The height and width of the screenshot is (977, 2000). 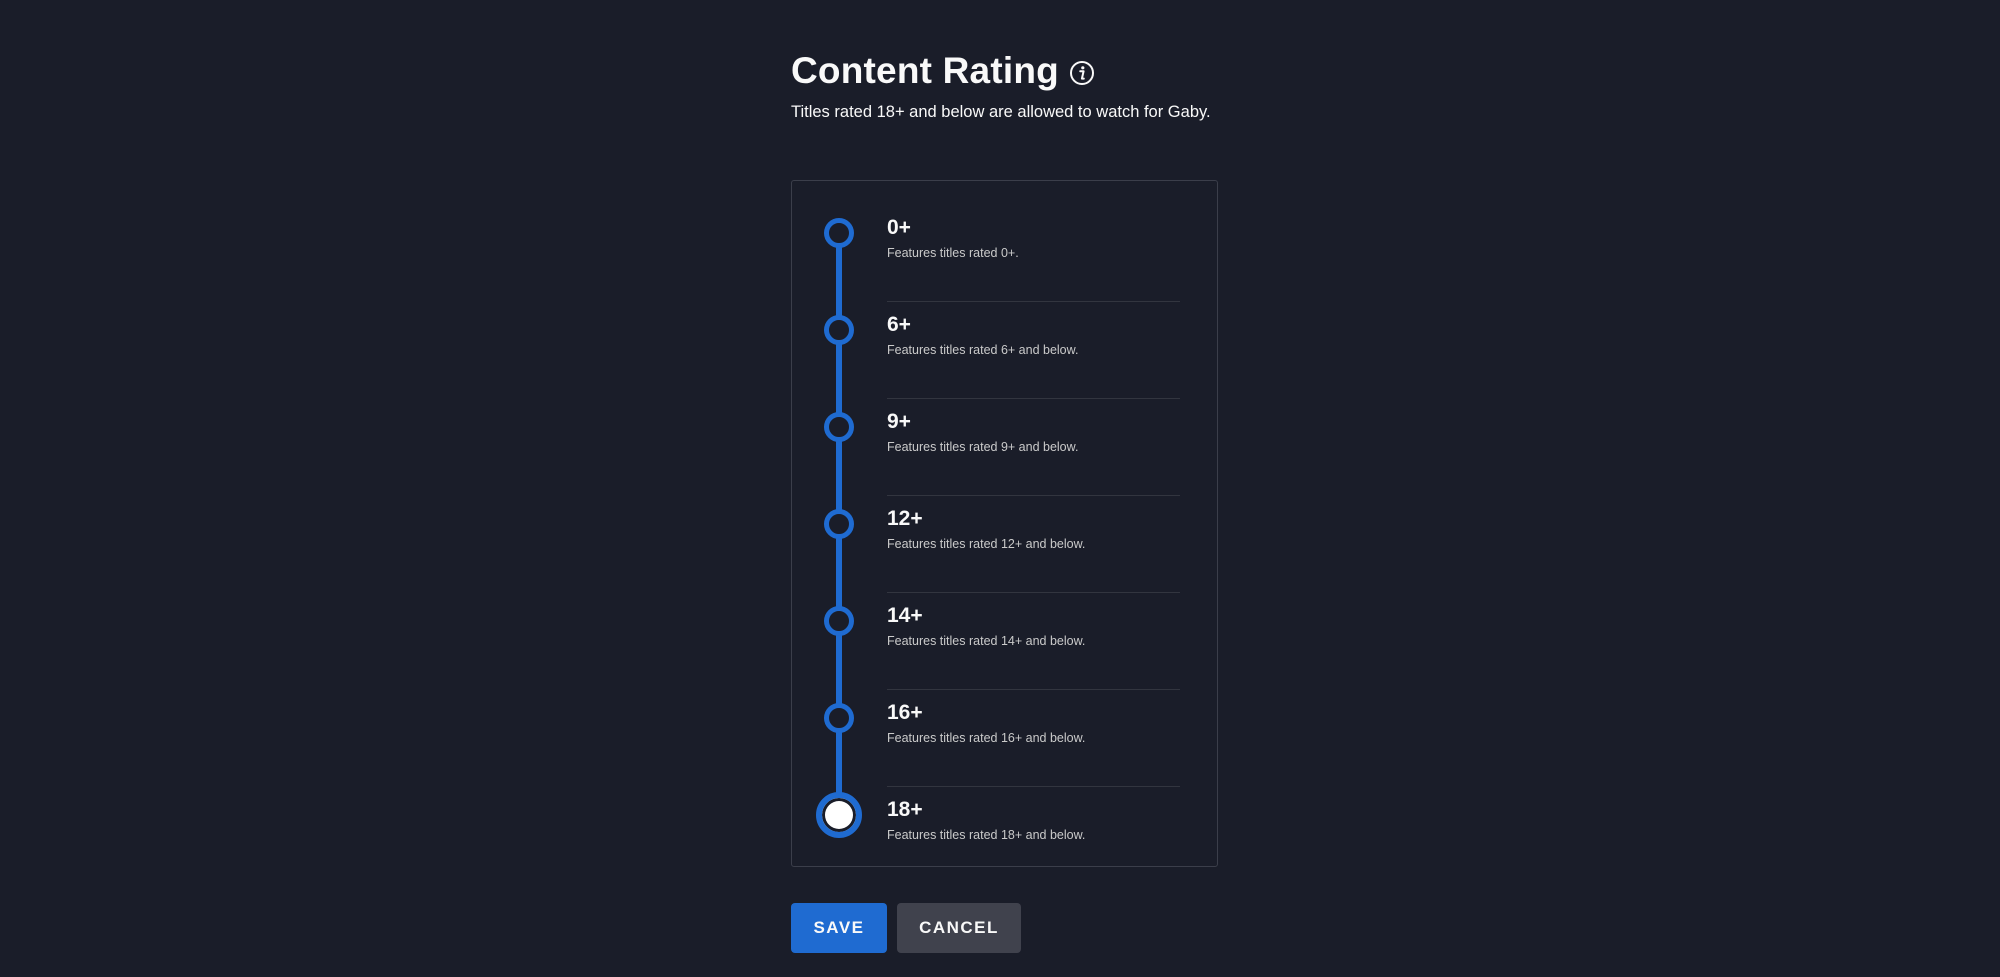 What do you see at coordinates (839, 928) in the screenshot?
I see `save-button: SAVE` at bounding box center [839, 928].